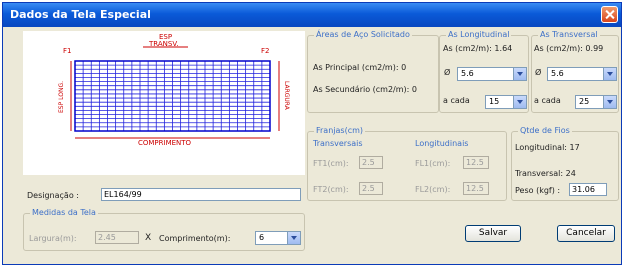 This screenshot has height=267, width=624. What do you see at coordinates (538, 72) in the screenshot?
I see `transversal-phi-label: Ø` at bounding box center [538, 72].